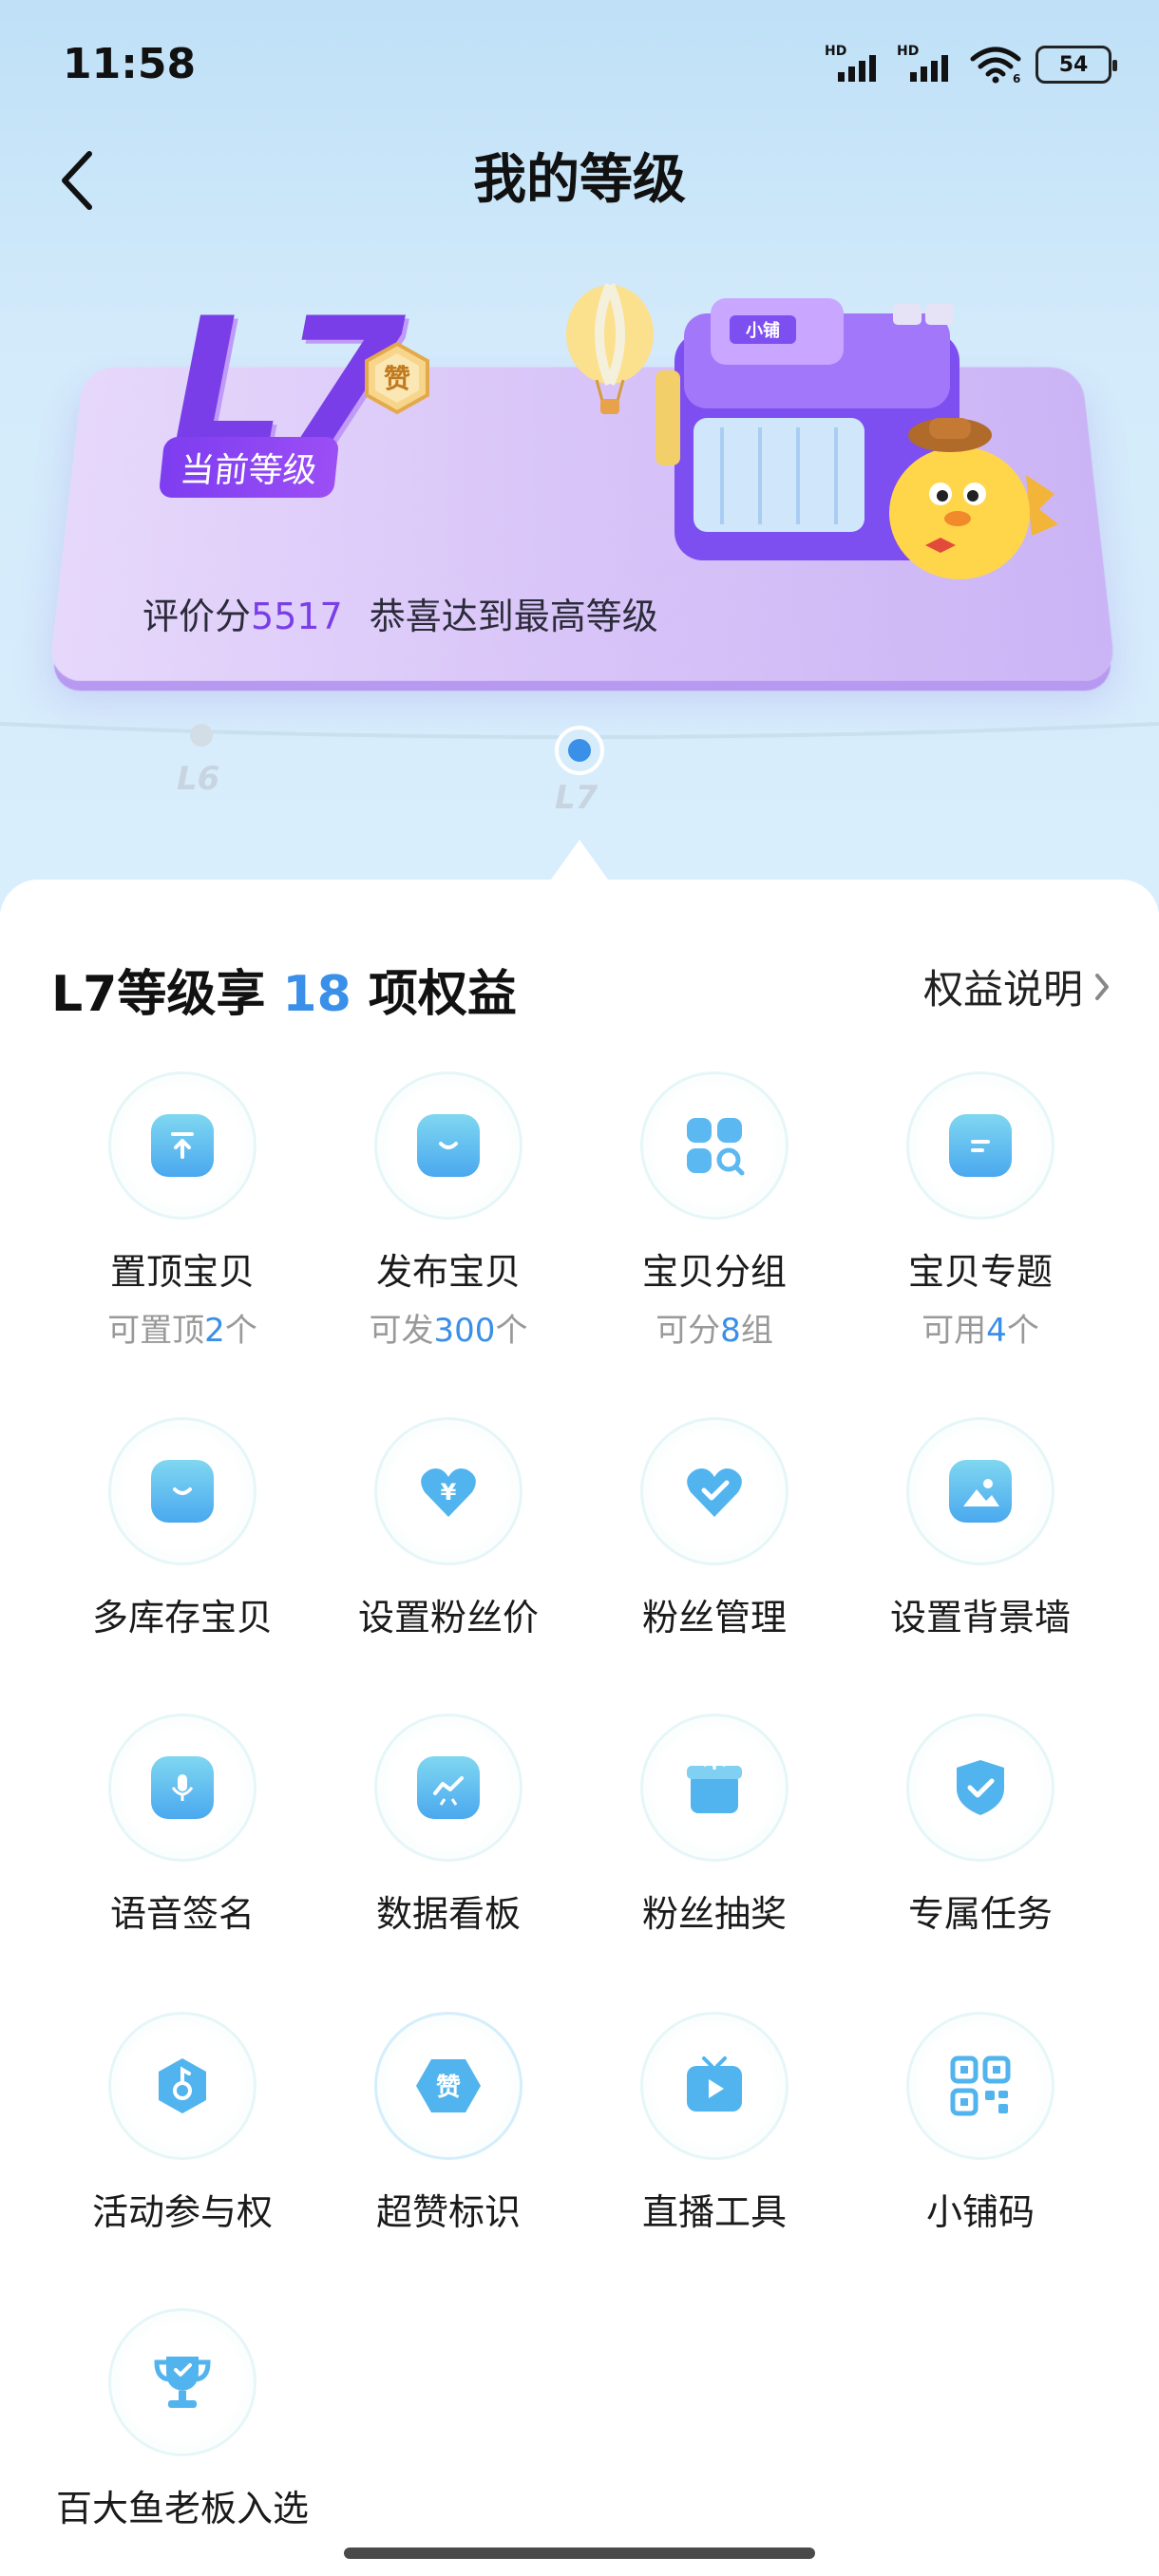 This screenshot has width=1159, height=2576. Describe the element at coordinates (714, 1911) in the screenshot. I see `benefit-label: 粉丝抽奖` at that location.